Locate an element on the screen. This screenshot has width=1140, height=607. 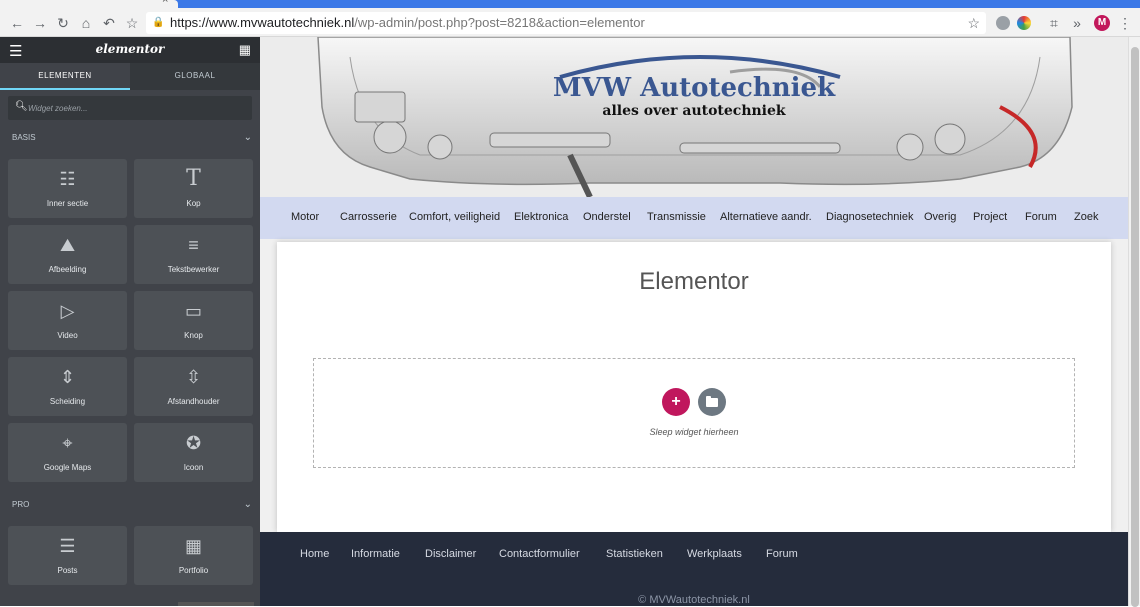
footer-link-home: Home is located at coordinates (314, 554).